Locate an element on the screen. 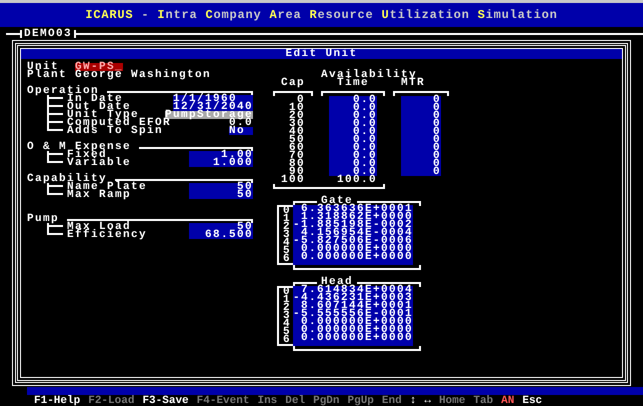  field-label: Computed EFOR is located at coordinates (119, 123).